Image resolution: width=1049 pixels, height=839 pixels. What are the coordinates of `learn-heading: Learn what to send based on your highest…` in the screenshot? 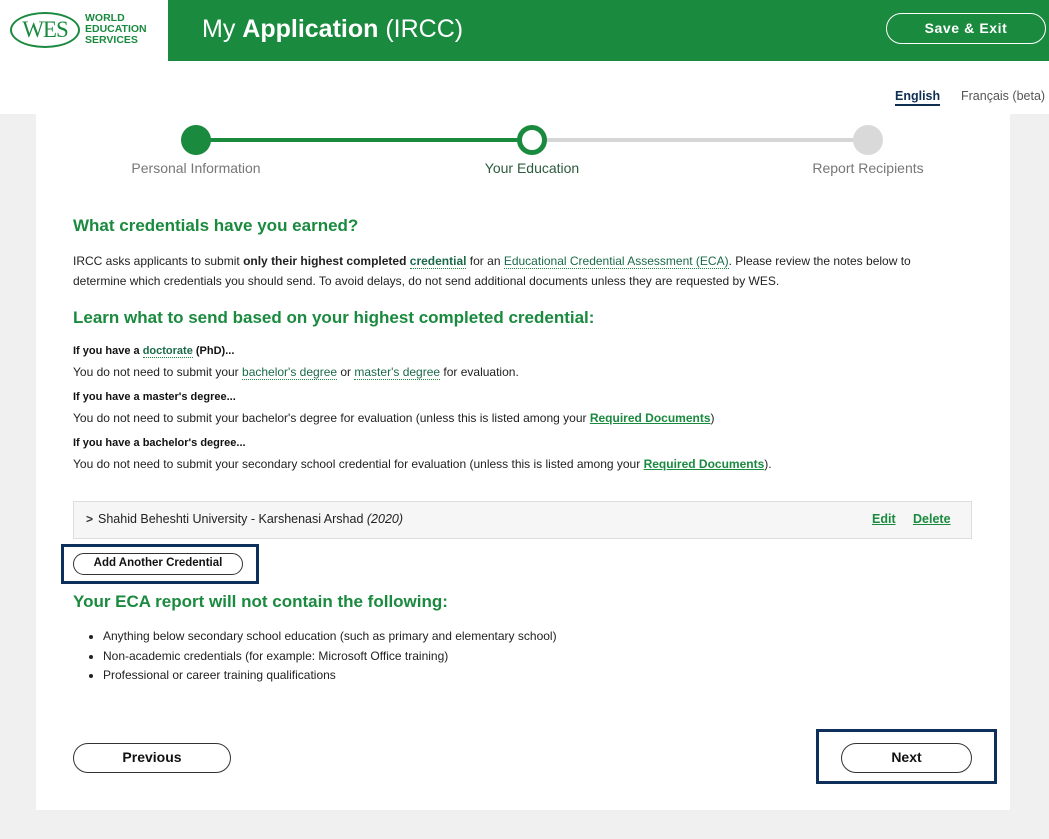 It's located at (334, 317).